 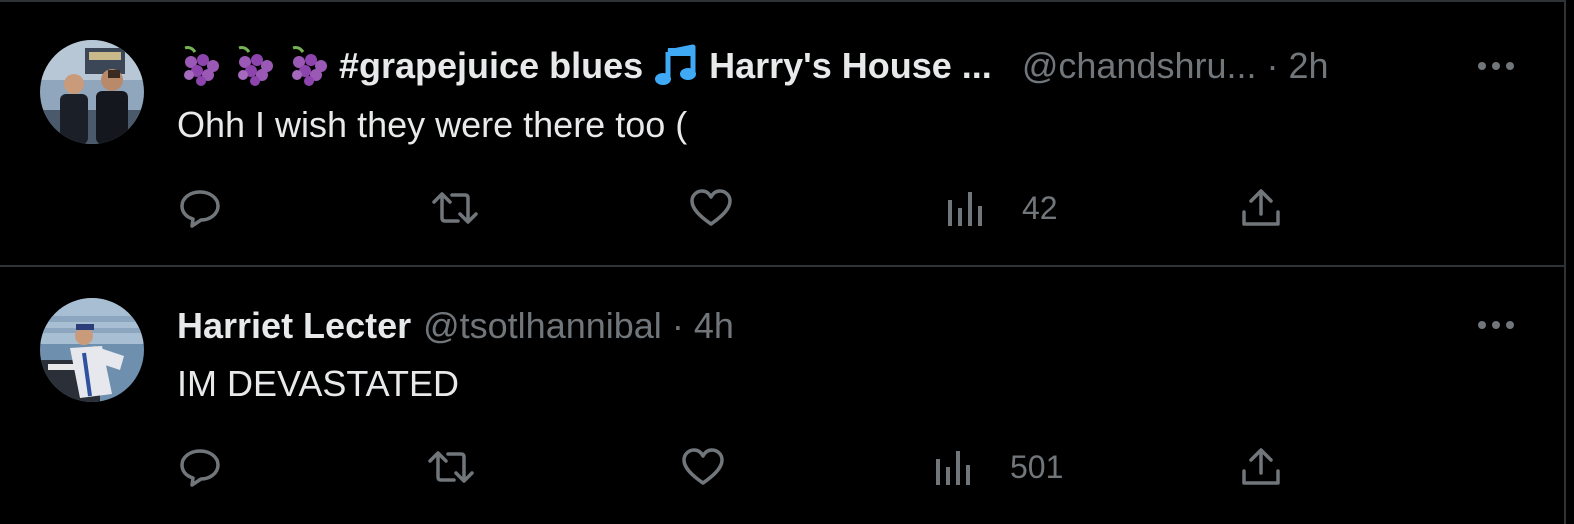 I want to click on views-button: 501, so click(x=998, y=467).